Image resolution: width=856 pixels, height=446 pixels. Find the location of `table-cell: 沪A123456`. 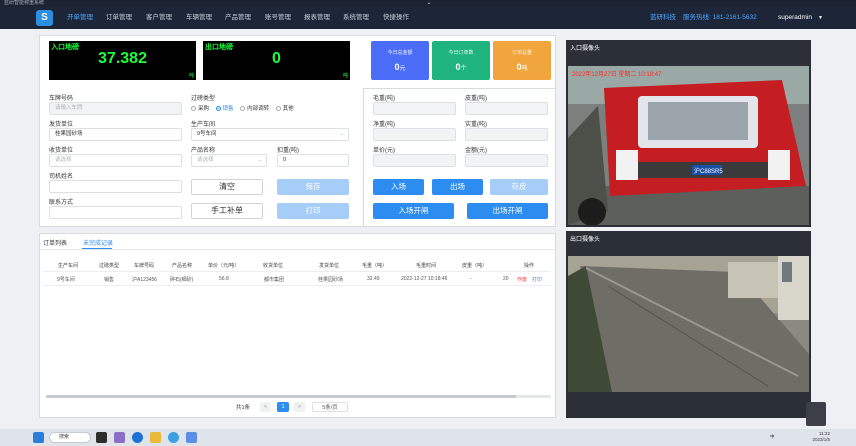

table-cell: 沪A123456 is located at coordinates (145, 280).